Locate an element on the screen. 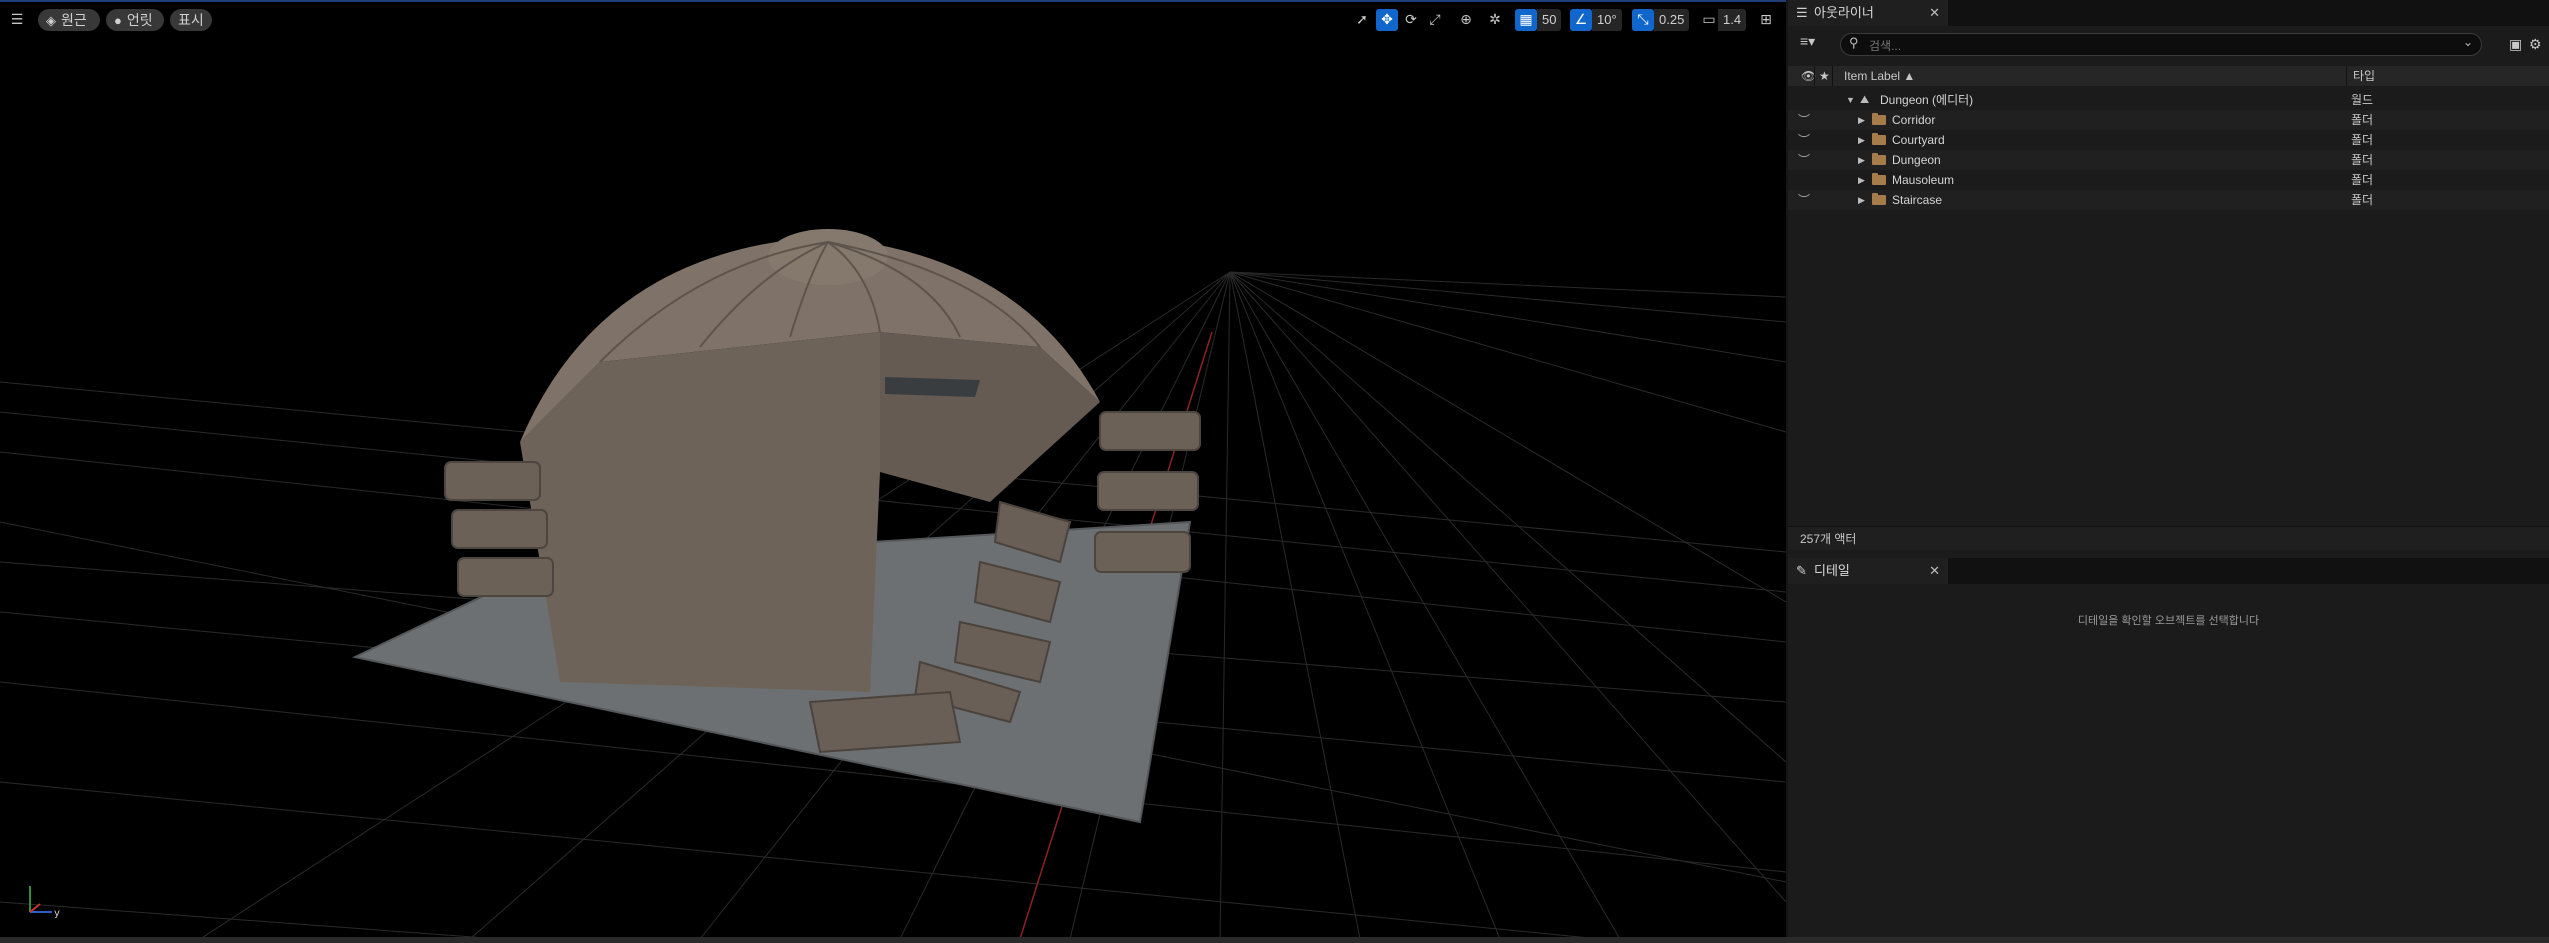 This screenshot has width=2549, height=943. search-field: ⚲ ⌄ is located at coordinates (2161, 44).